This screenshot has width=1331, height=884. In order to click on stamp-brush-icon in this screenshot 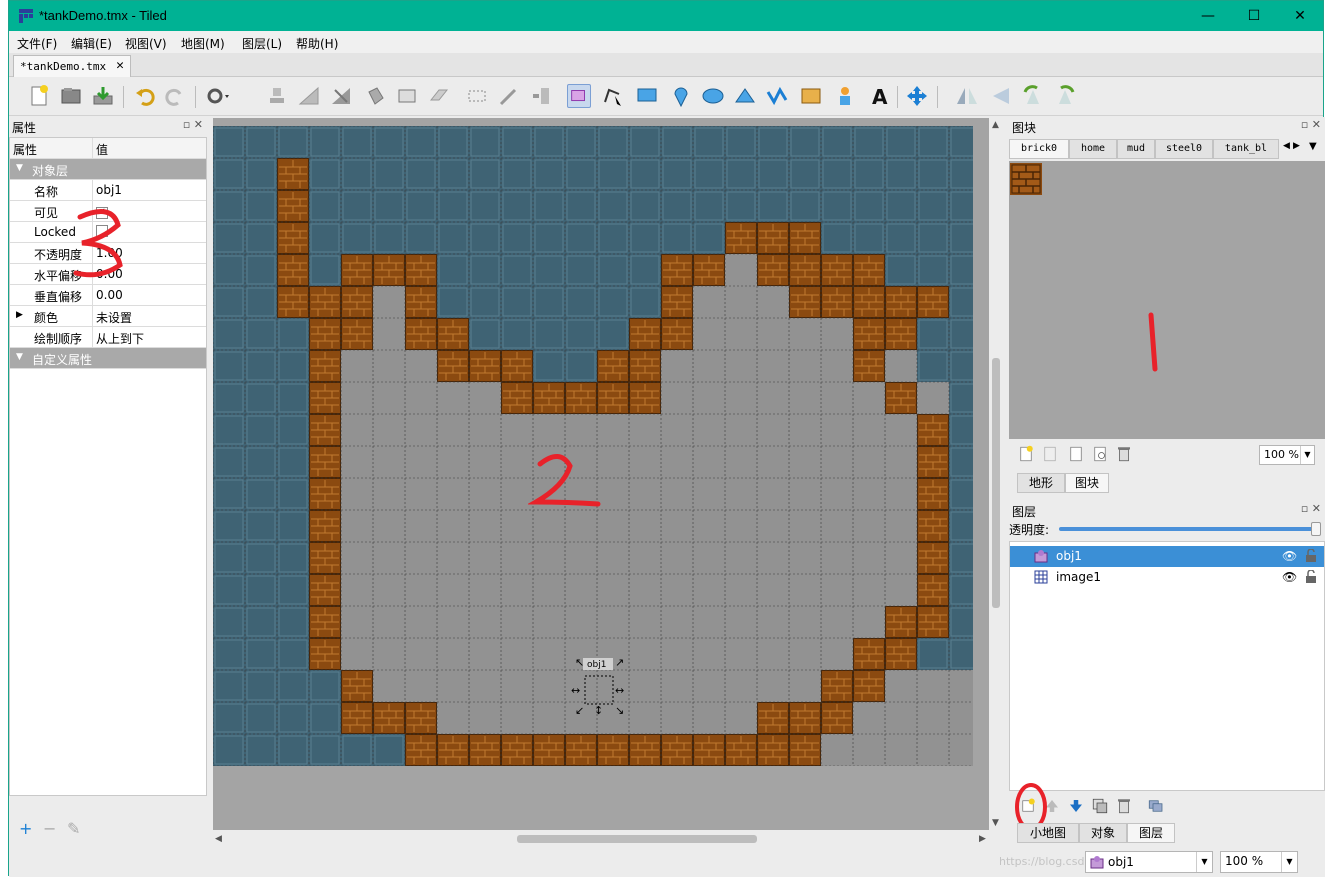, I will do `click(277, 96)`.